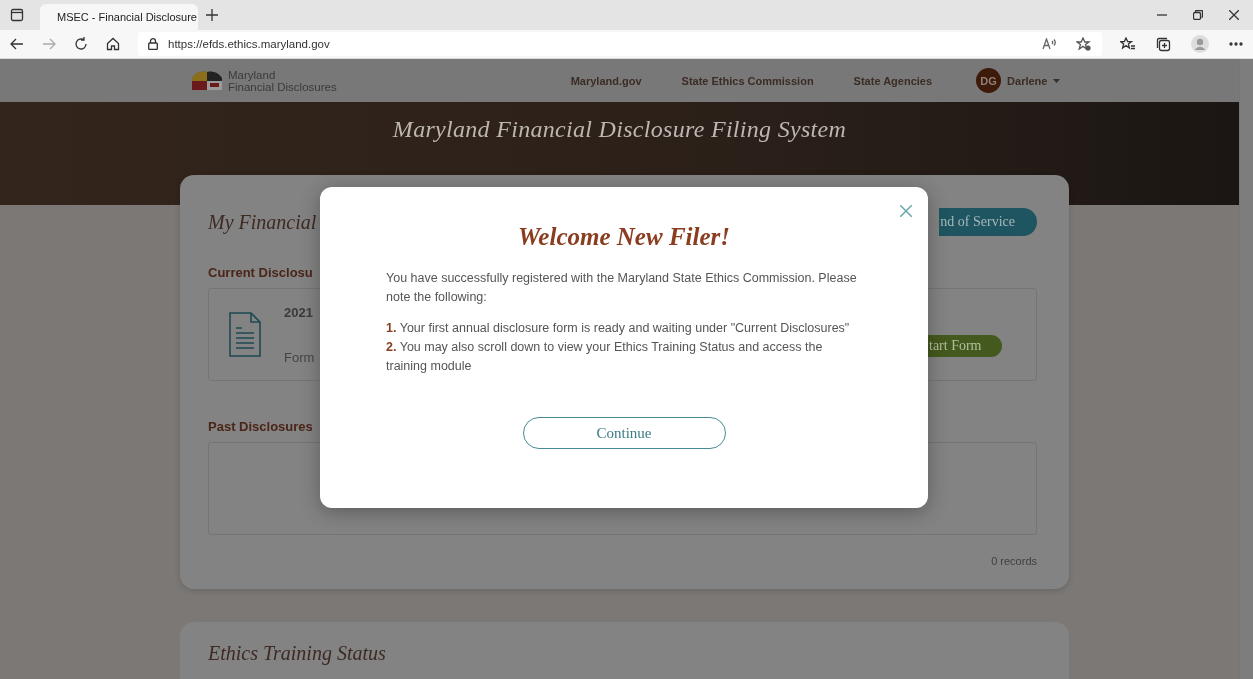 Image resolution: width=1253 pixels, height=679 pixels. Describe the element at coordinates (81, 44) in the screenshot. I see `refresh-icon` at that location.